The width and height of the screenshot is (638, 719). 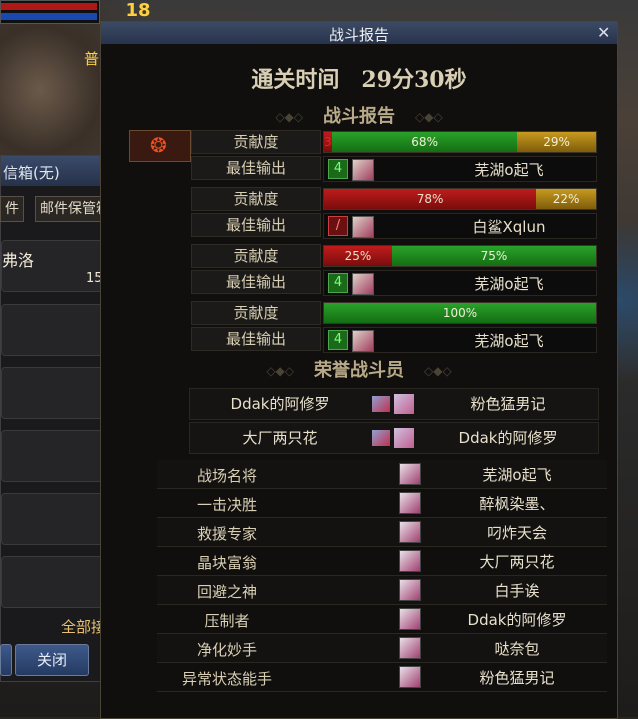 I want to click on honor-title: 荣誉战斗员, so click(x=359, y=370).